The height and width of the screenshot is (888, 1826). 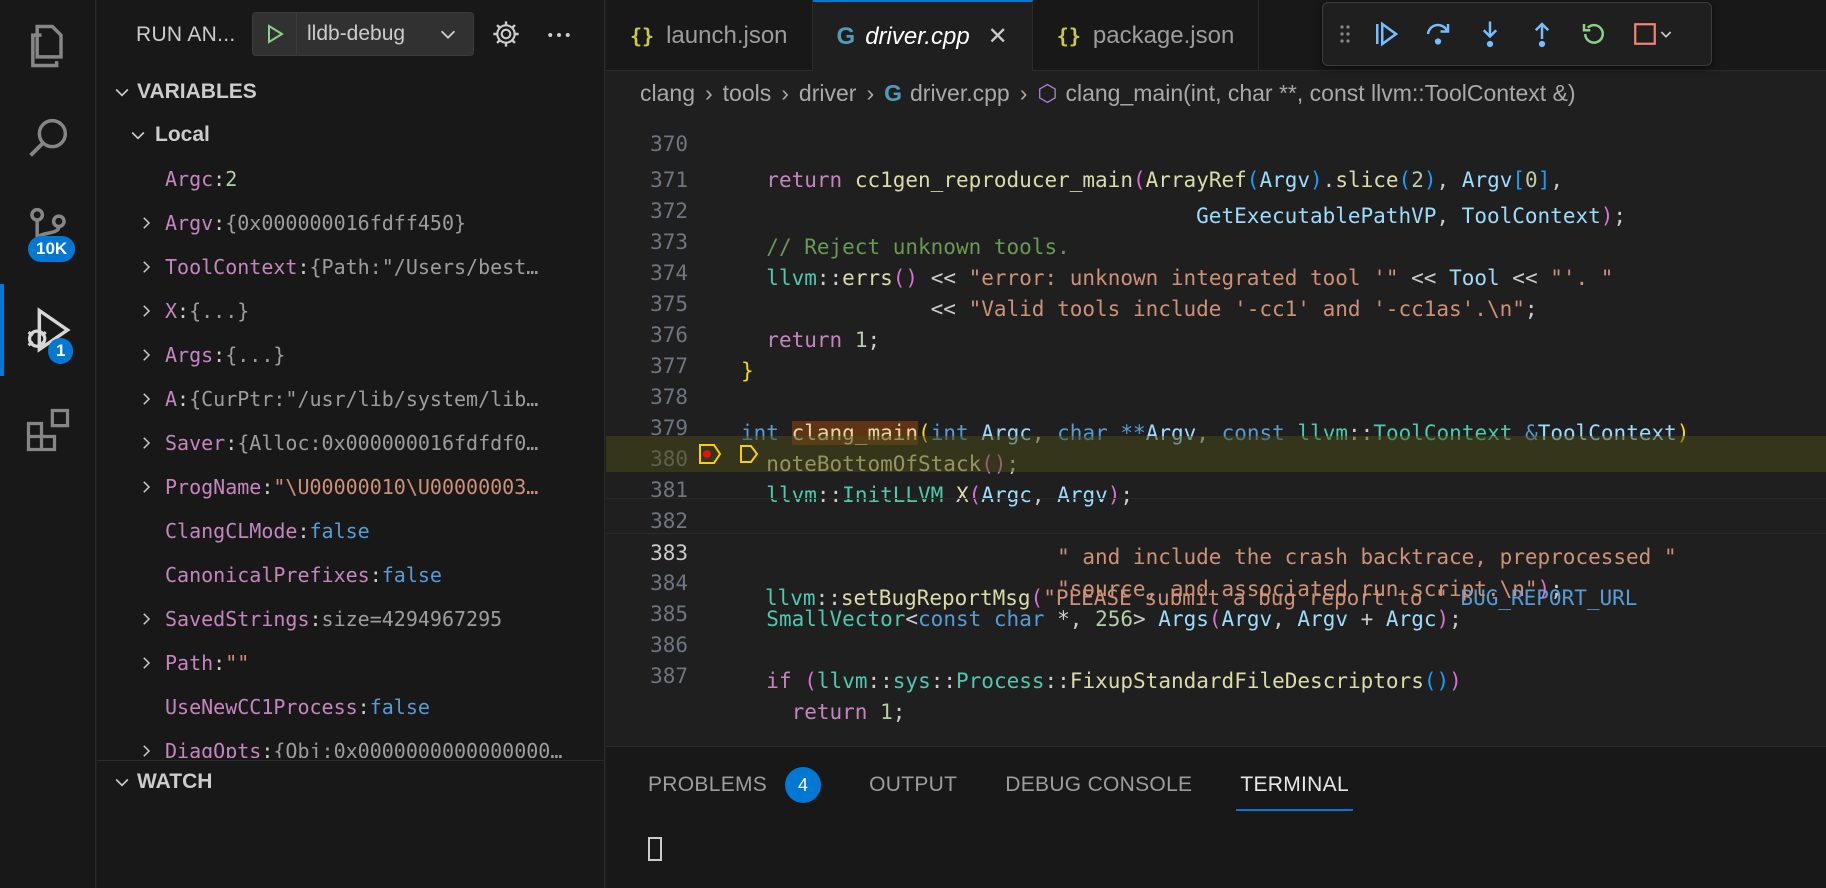 What do you see at coordinates (350, 619) in the screenshot?
I see `variable-row: SavedStrings: size=4294967295` at bounding box center [350, 619].